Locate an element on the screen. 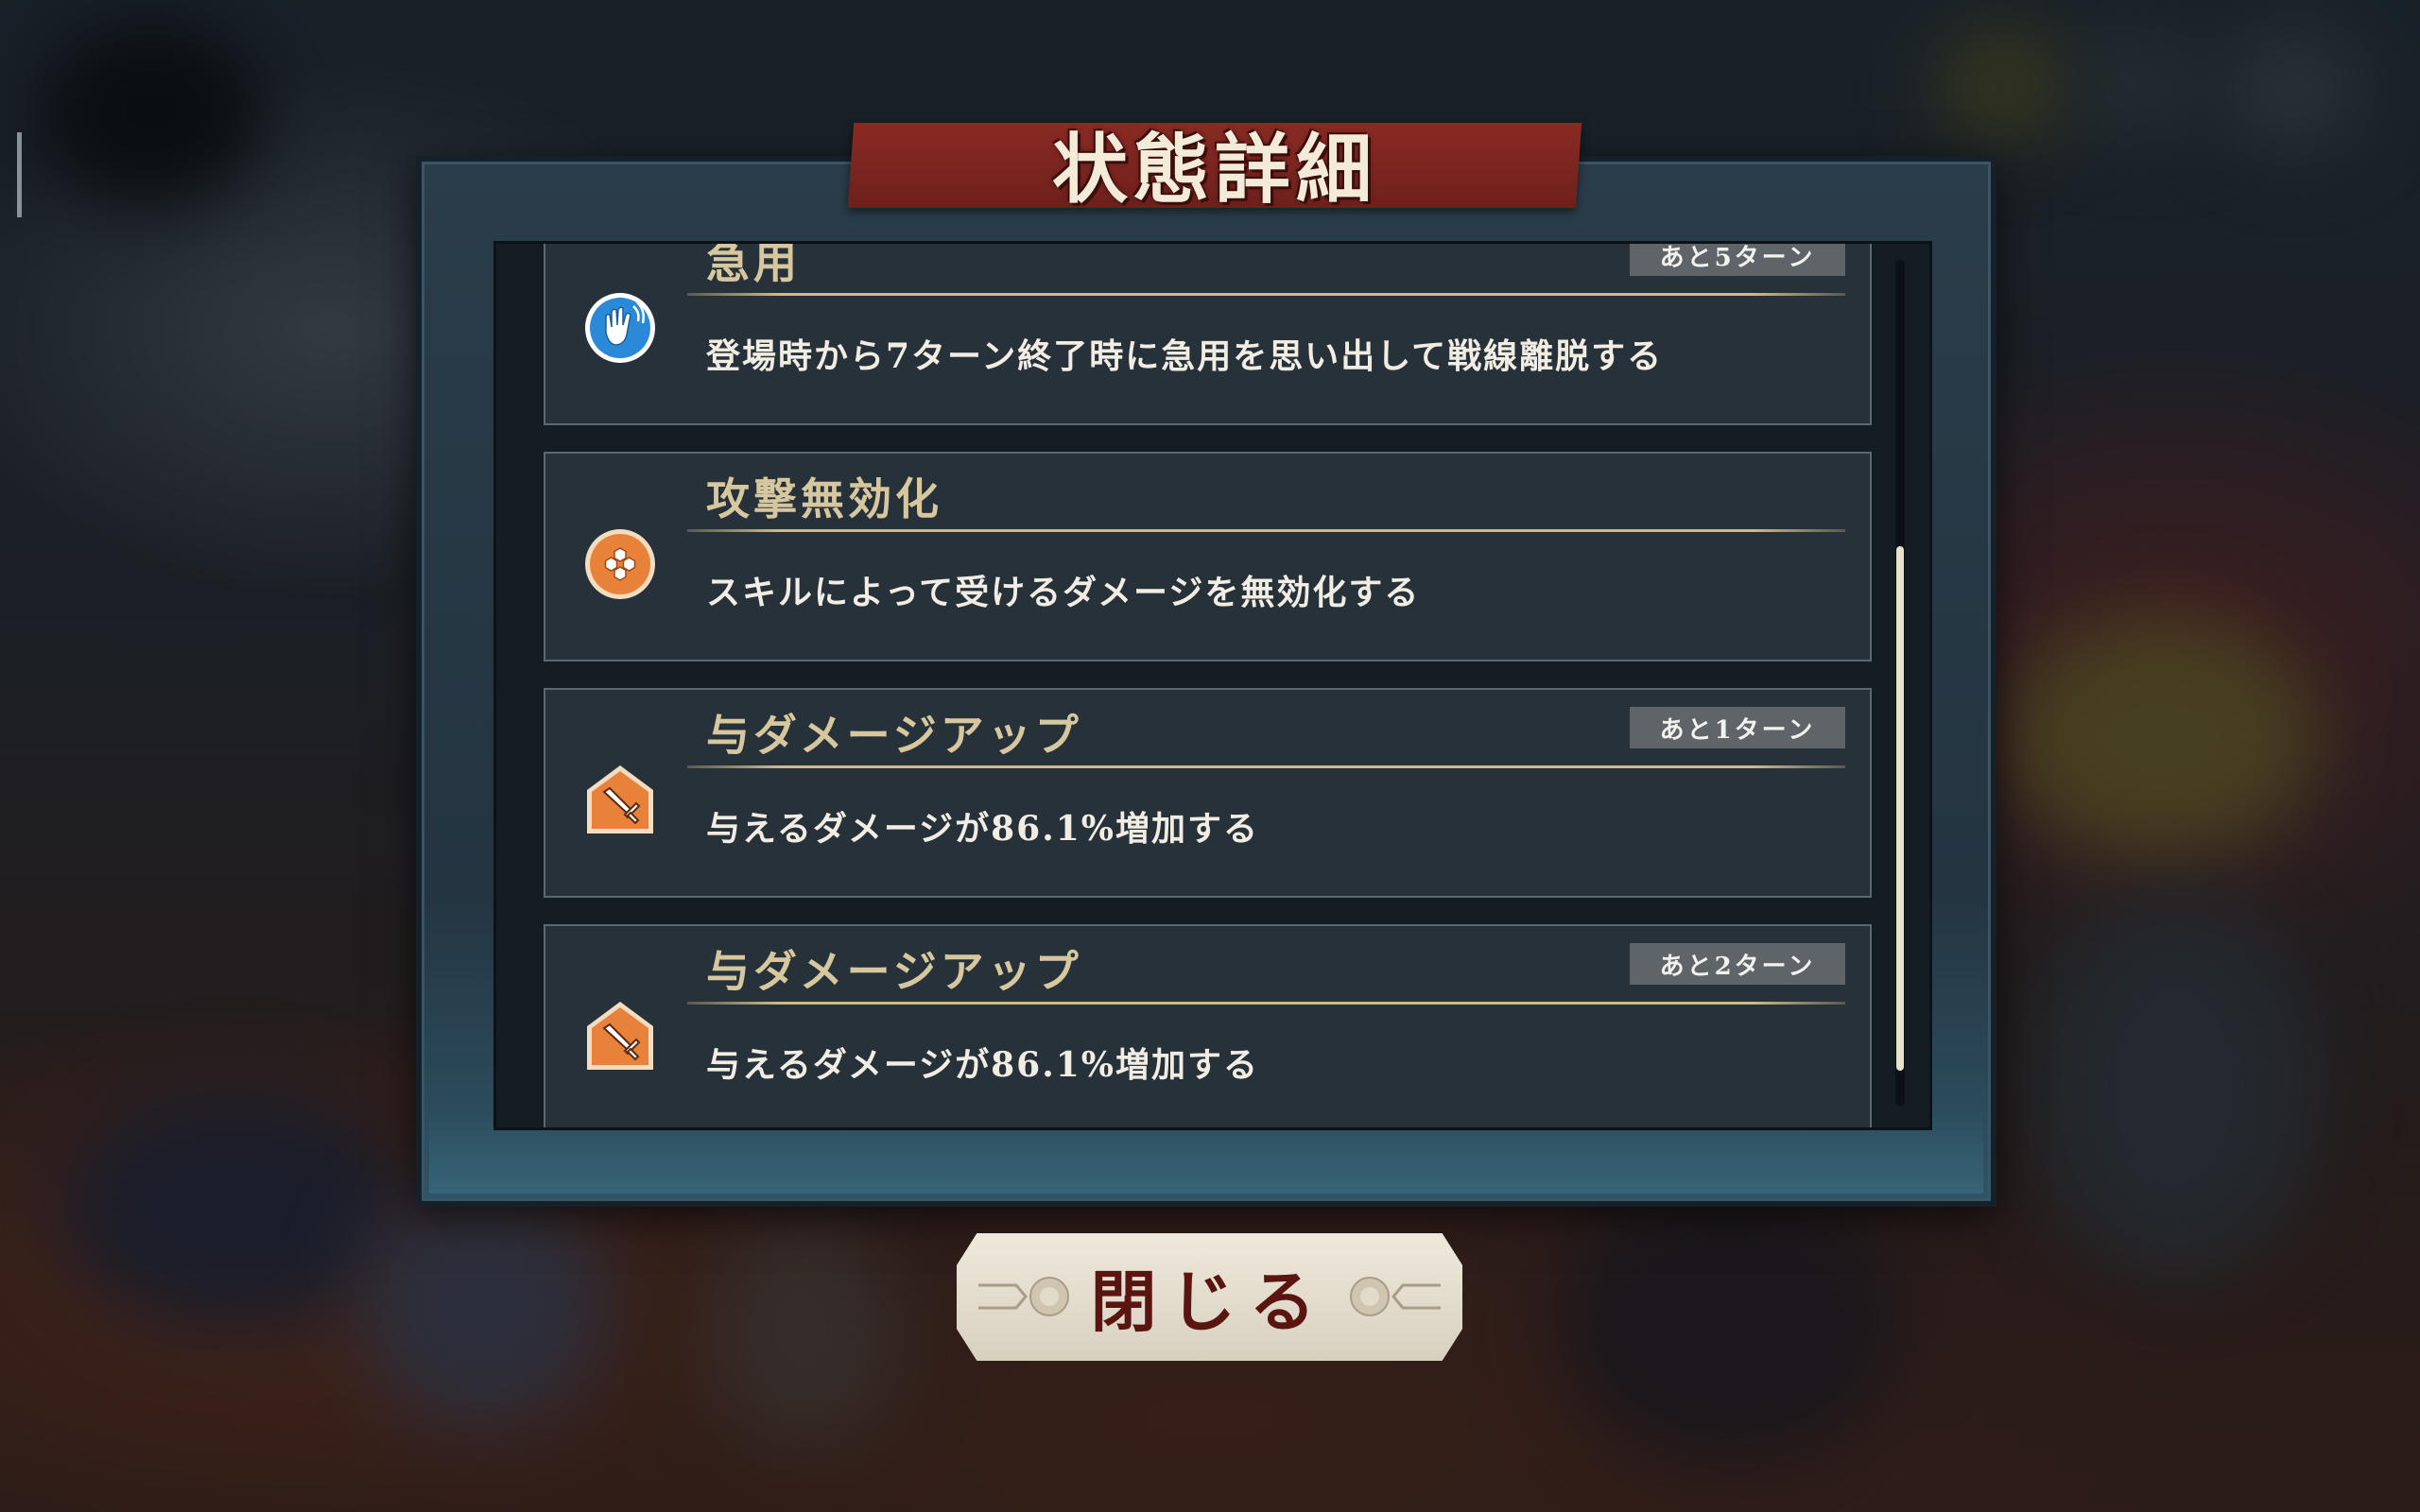  effect-name: 攻撃無効化 is located at coordinates (824, 498).